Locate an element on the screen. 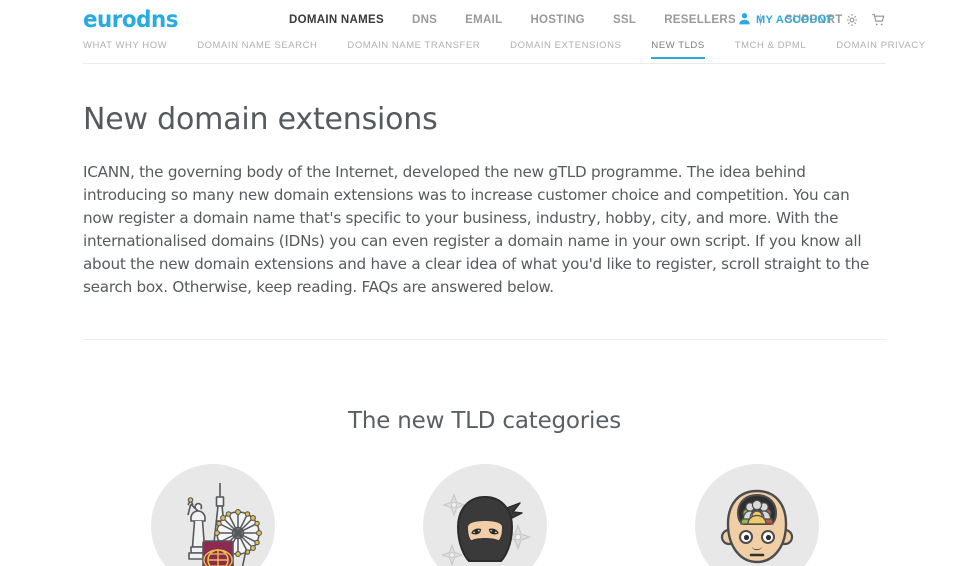  subnav-item-tmch-dpml: TMCH & DPML is located at coordinates (771, 49).